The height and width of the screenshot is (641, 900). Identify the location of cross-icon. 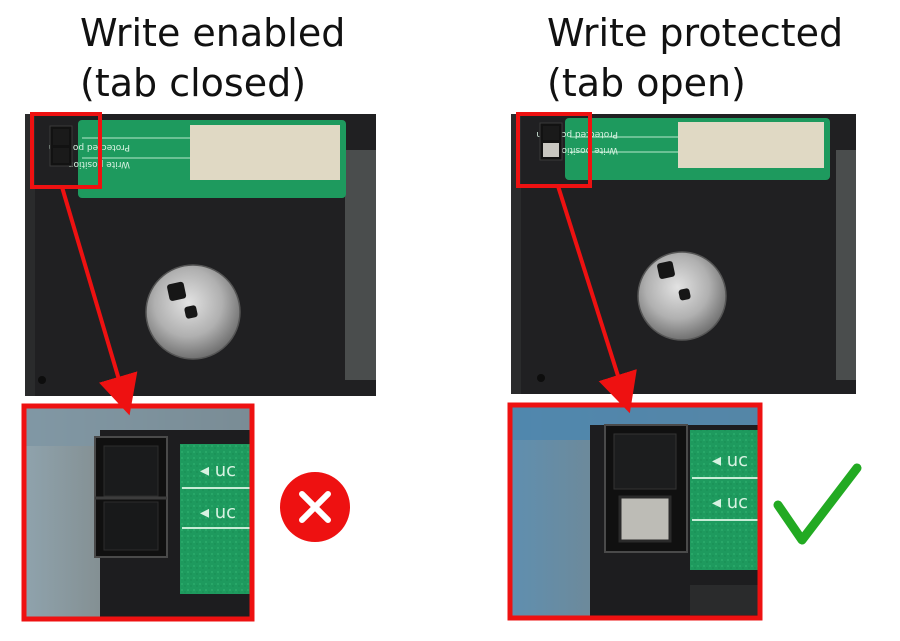
(315, 507).